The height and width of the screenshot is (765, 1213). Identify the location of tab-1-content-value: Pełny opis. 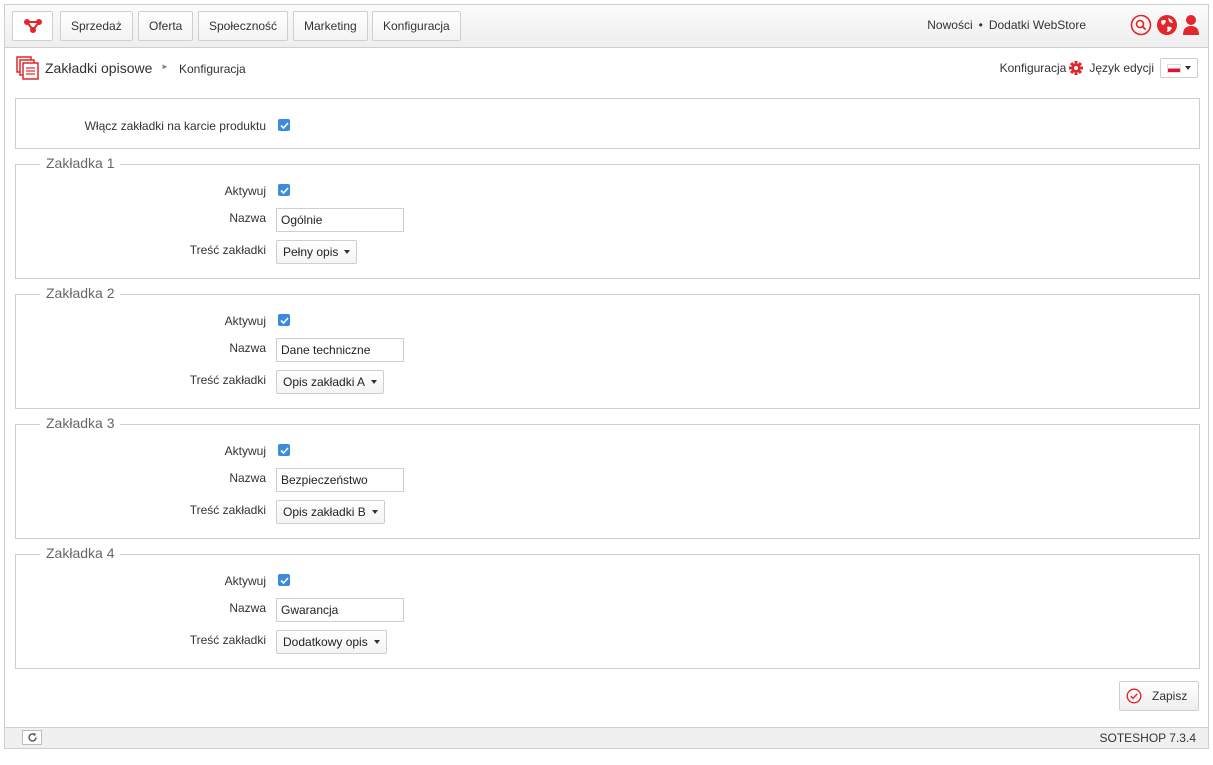
(311, 252).